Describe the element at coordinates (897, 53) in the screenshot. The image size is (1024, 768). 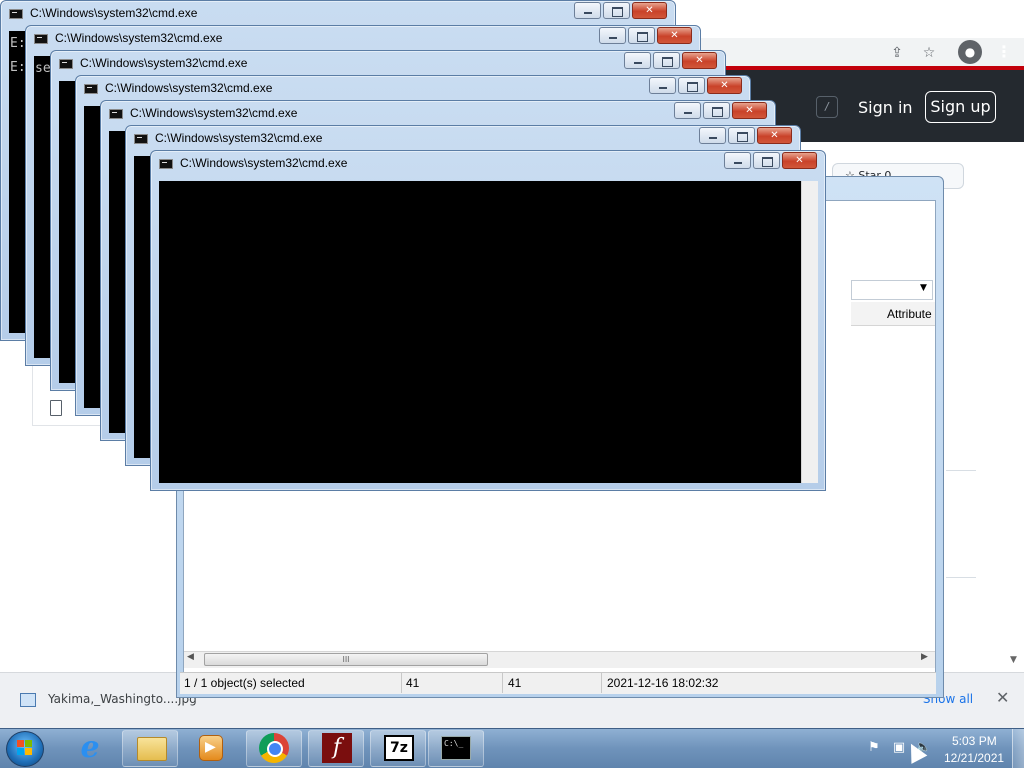
I see `share-icon: ⇪` at that location.